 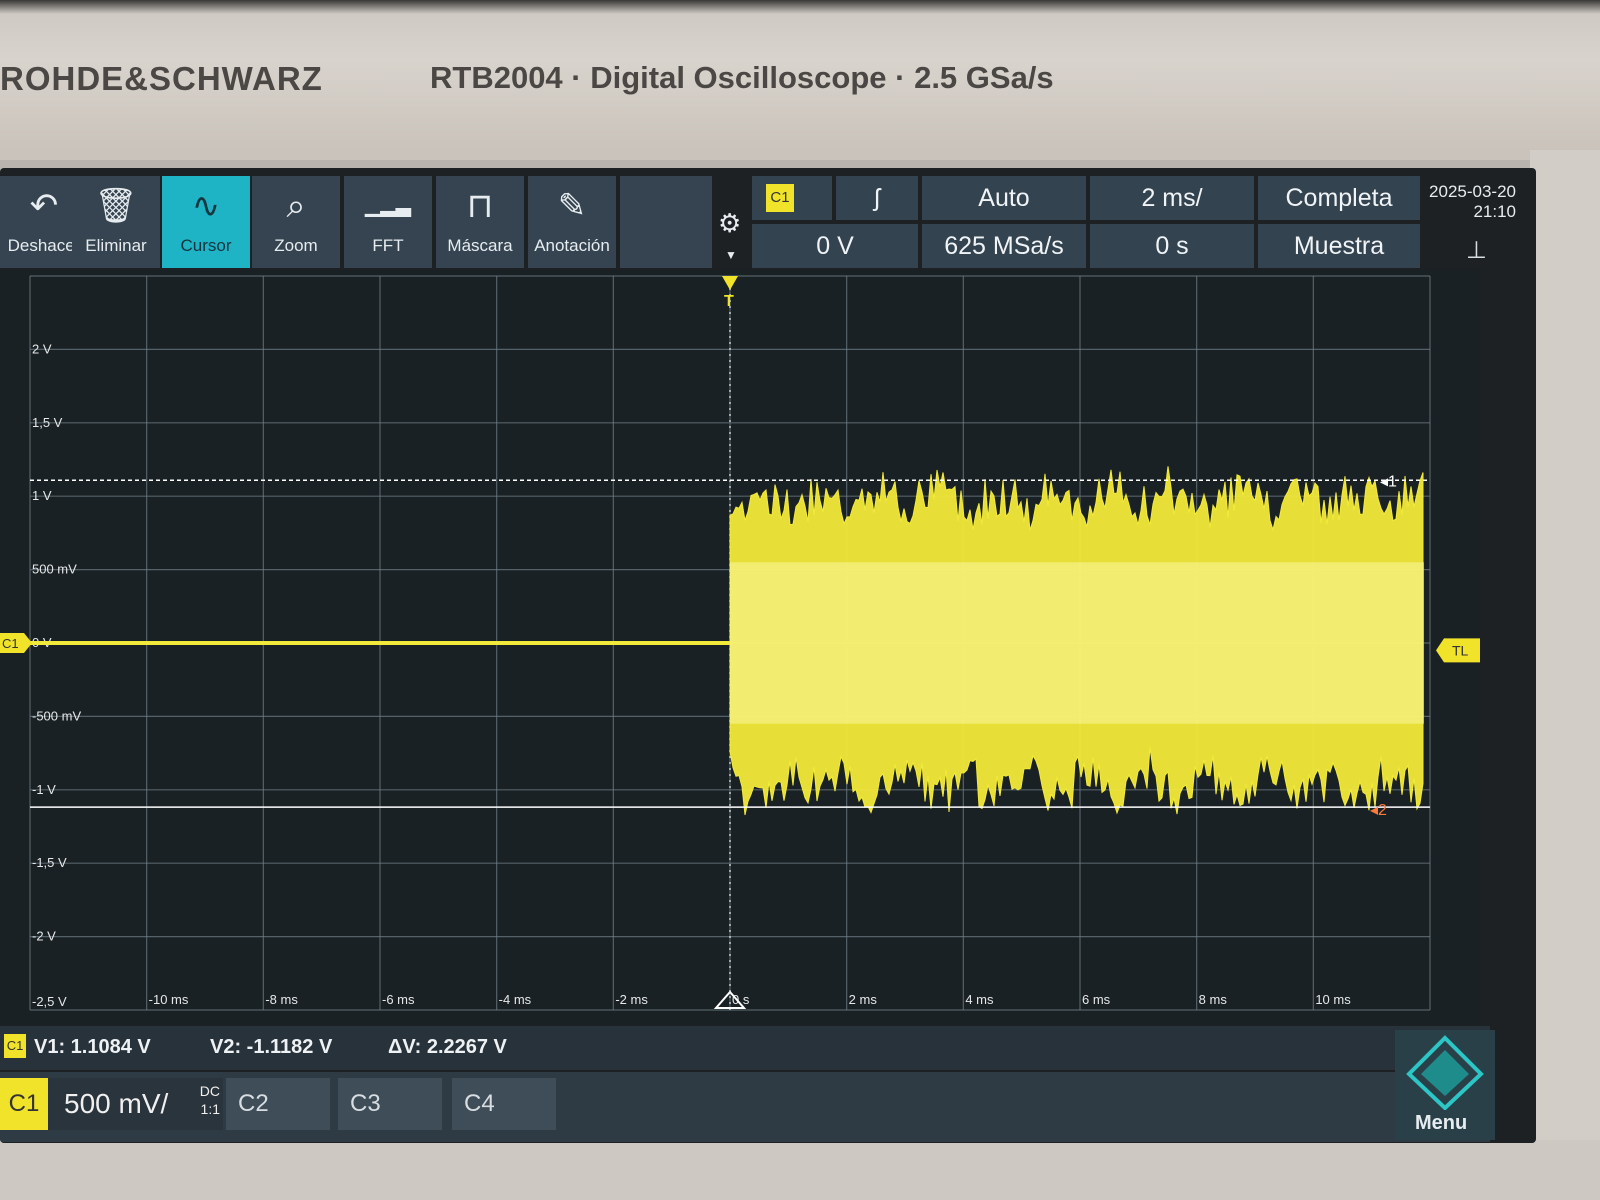 What do you see at coordinates (1565, 650) in the screenshot?
I see `instrument-bezel-right` at bounding box center [1565, 650].